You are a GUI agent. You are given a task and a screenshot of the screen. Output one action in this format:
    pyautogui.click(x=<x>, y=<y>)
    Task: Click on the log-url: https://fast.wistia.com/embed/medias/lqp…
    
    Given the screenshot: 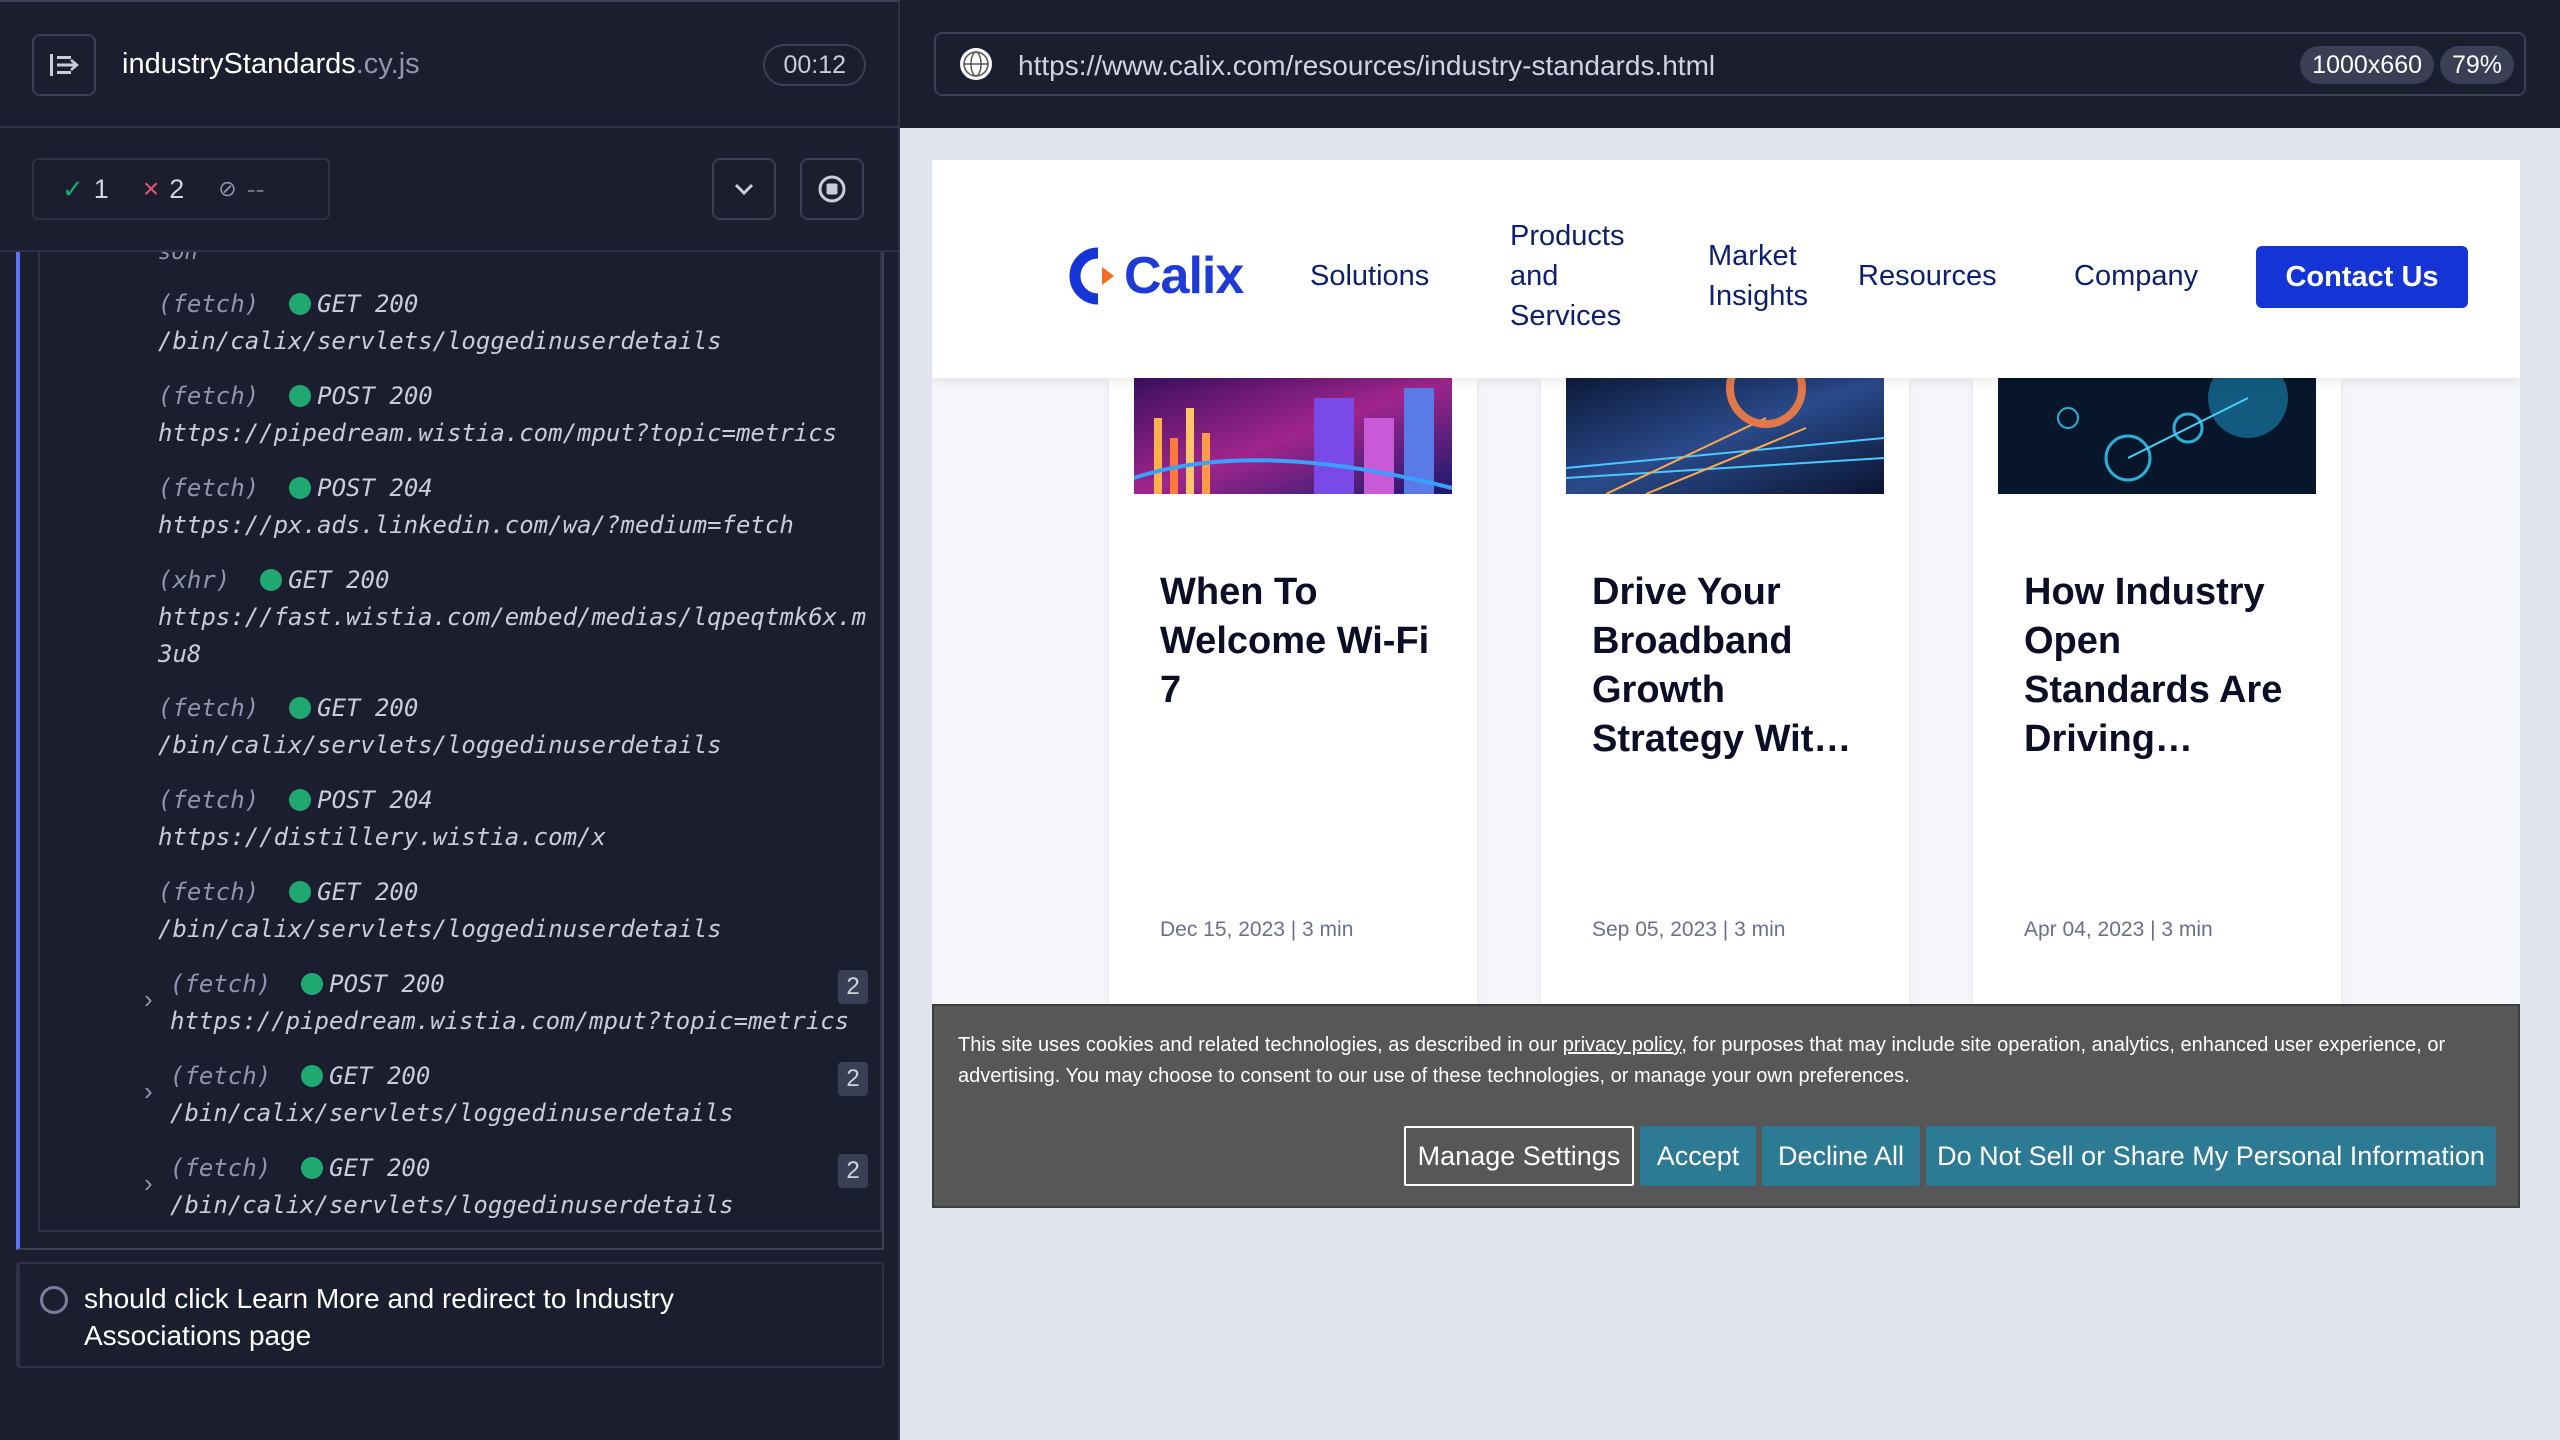 What is the action you would take?
    pyautogui.click(x=512, y=635)
    